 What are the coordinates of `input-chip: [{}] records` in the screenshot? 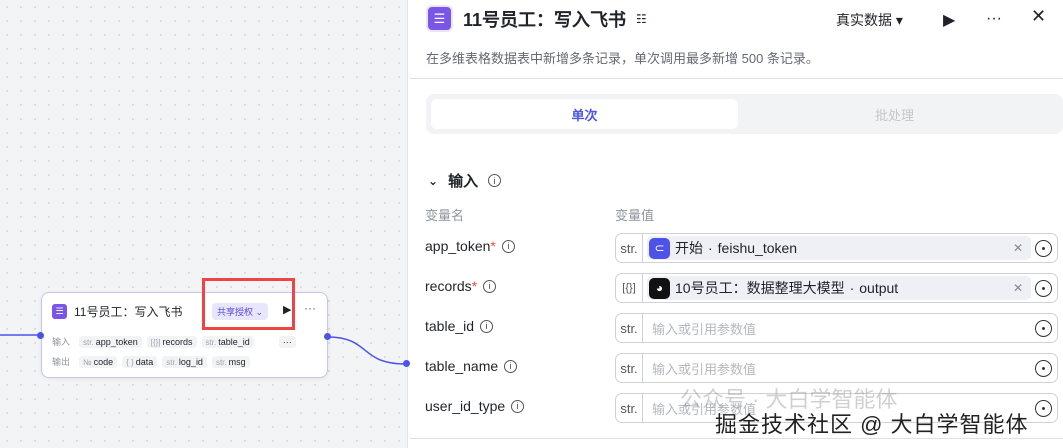 It's located at (171, 341).